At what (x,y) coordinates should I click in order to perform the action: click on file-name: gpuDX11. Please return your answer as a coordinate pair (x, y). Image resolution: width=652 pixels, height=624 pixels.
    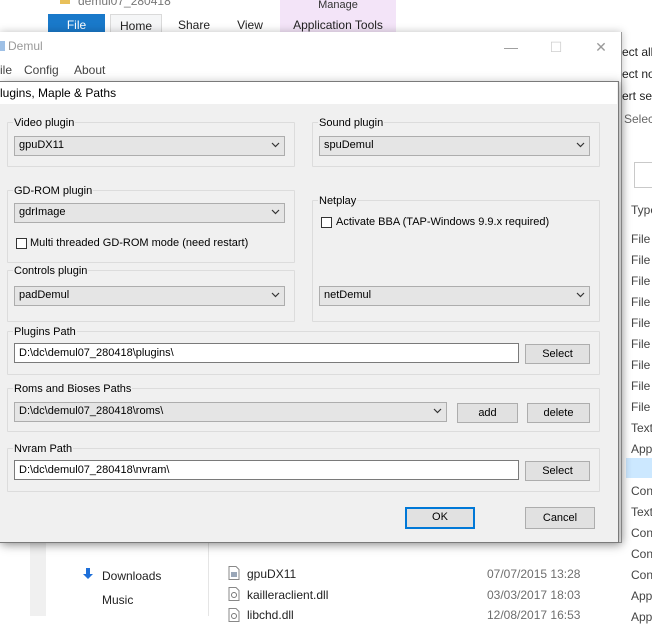
    Looking at the image, I should click on (271, 574).